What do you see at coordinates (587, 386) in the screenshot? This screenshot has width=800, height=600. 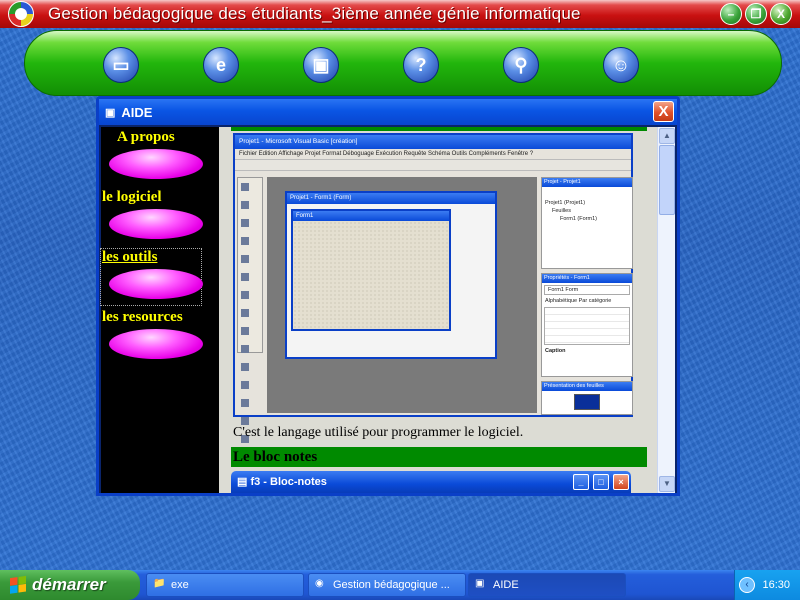 I see `vb-layout-title: Présentation des feuilles` at bounding box center [587, 386].